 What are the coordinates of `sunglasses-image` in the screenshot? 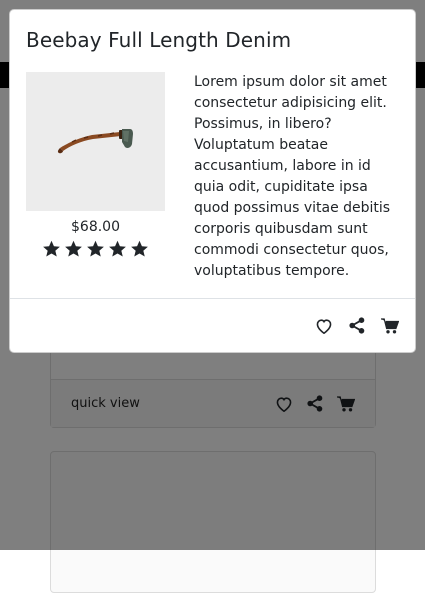 It's located at (95, 141).